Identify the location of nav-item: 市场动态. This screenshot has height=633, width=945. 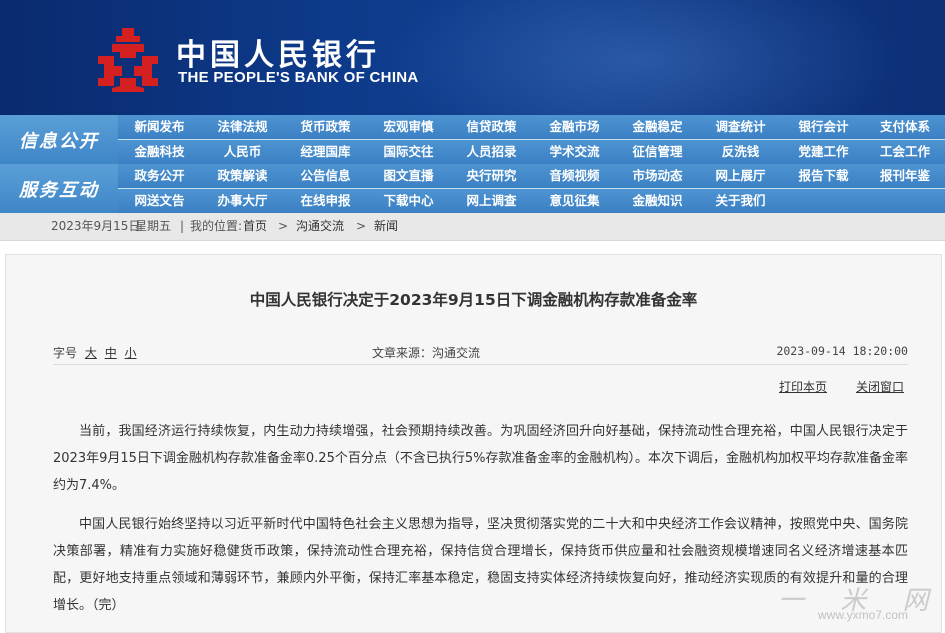
(657, 176).